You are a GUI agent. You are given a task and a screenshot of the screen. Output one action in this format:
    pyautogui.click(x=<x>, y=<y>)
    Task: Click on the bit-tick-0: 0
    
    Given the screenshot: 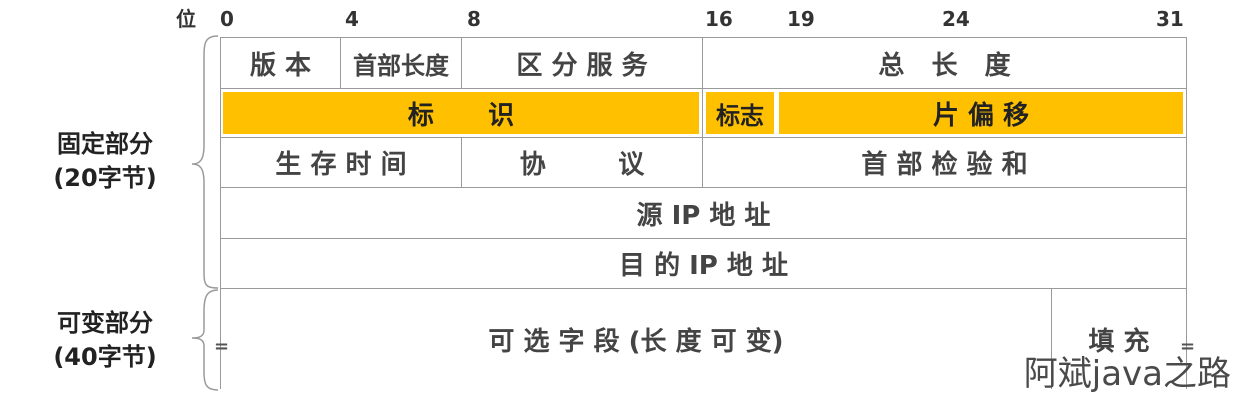 What is the action you would take?
    pyautogui.click(x=227, y=19)
    